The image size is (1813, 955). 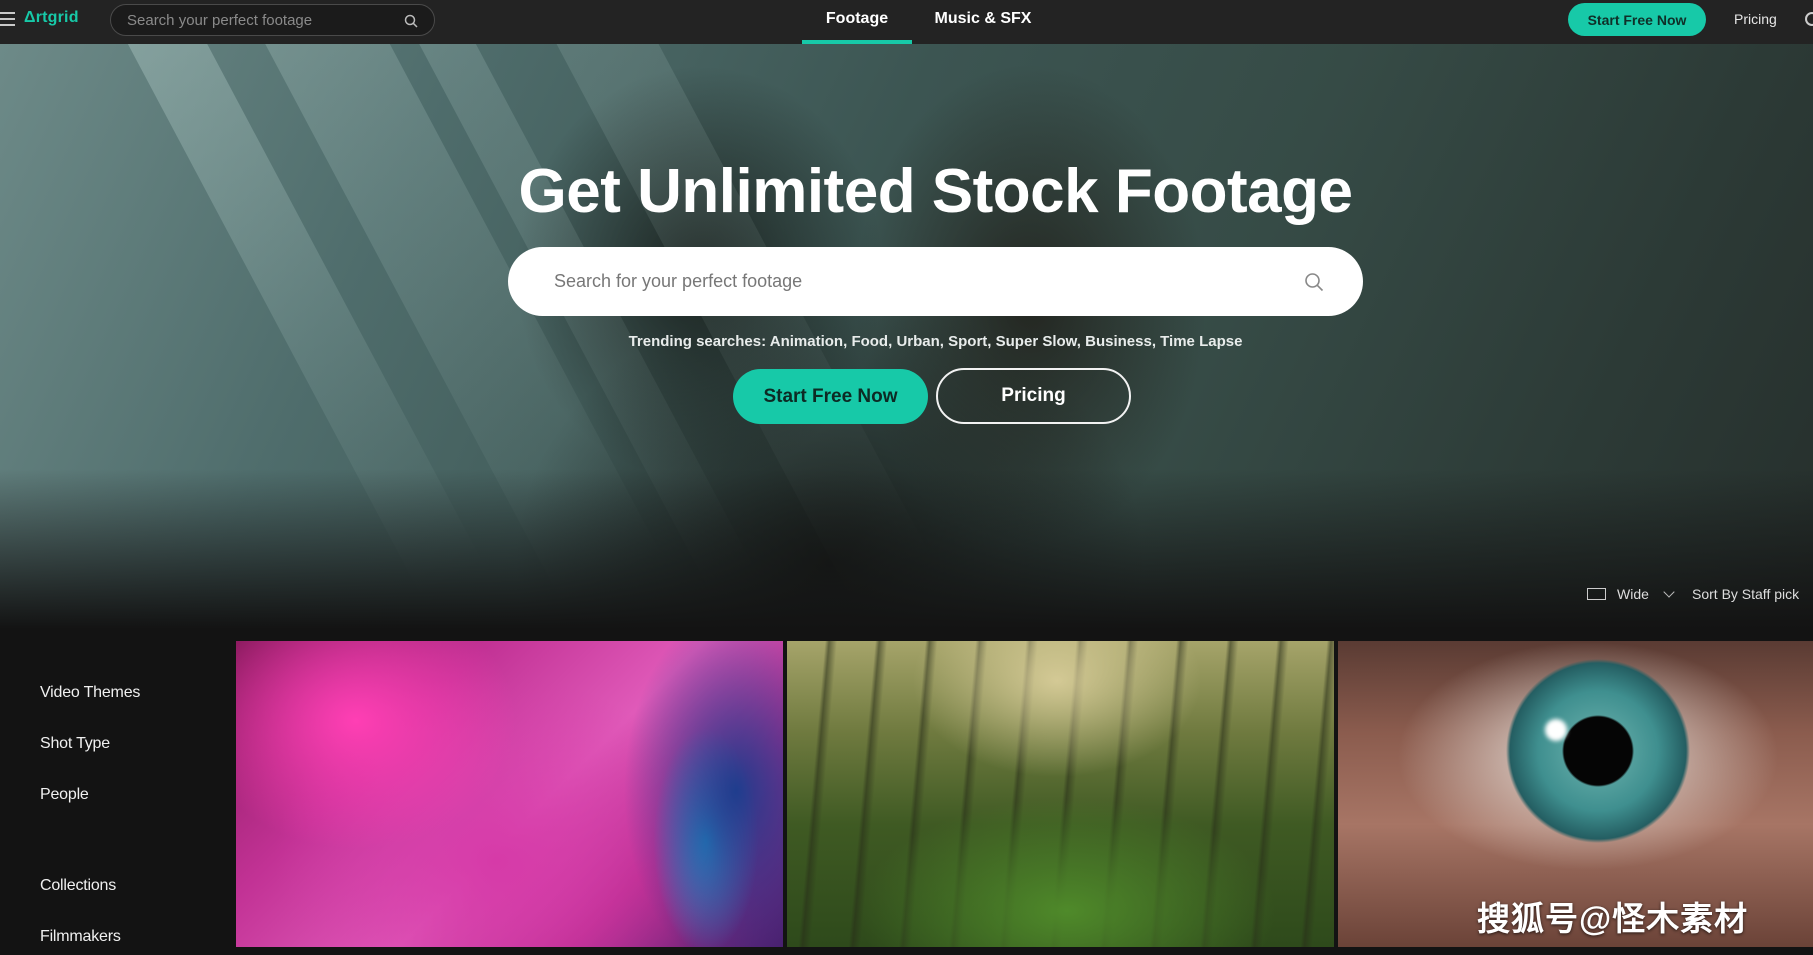 I want to click on language-globe-icon, so click(x=1809, y=19).